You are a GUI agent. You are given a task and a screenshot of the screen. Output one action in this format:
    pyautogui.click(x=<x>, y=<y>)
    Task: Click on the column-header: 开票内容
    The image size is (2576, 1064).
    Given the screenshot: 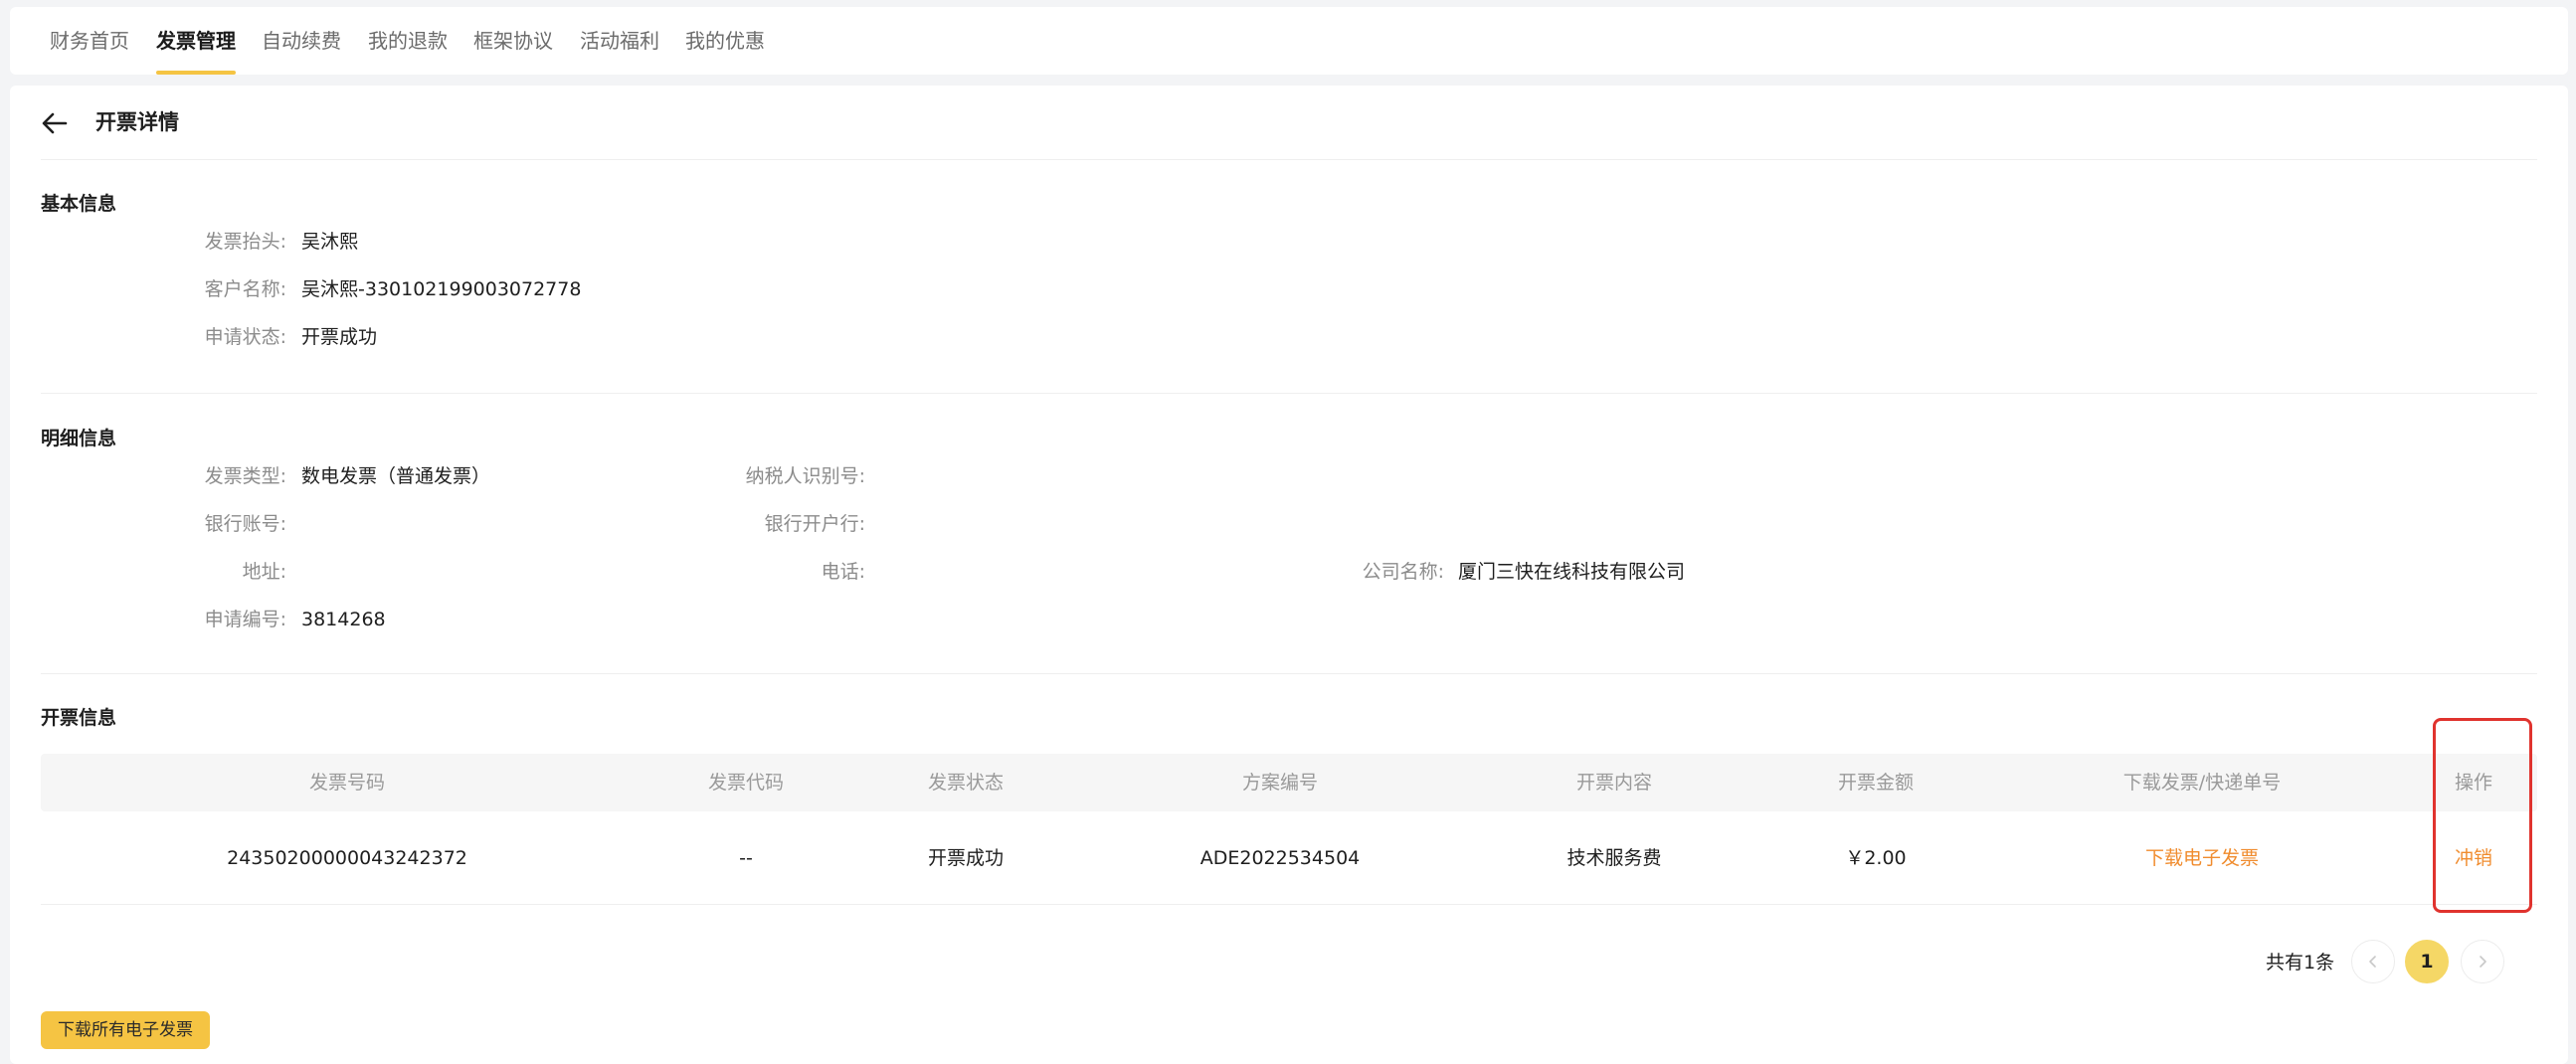 What is the action you would take?
    pyautogui.click(x=1614, y=783)
    